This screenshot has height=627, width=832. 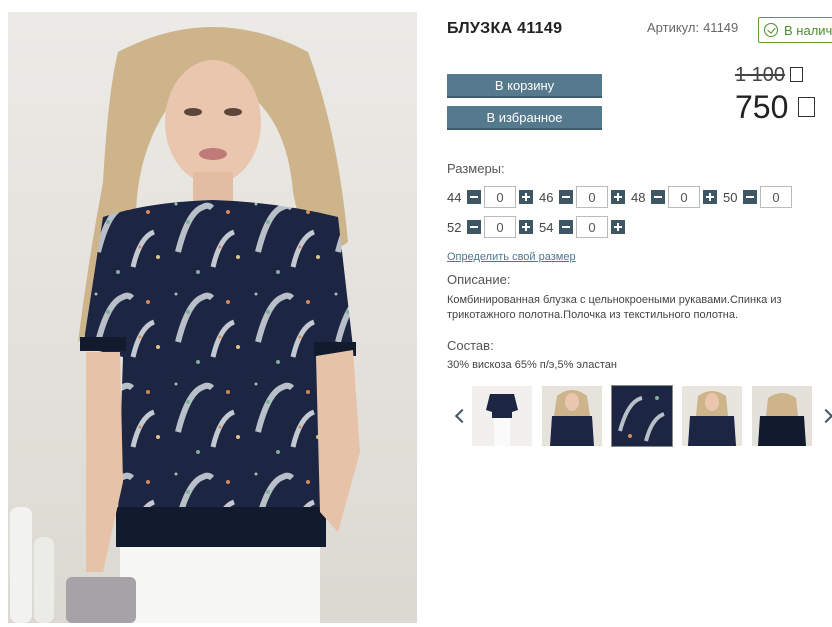 What do you see at coordinates (826, 416) in the screenshot?
I see `chevron-right-icon` at bounding box center [826, 416].